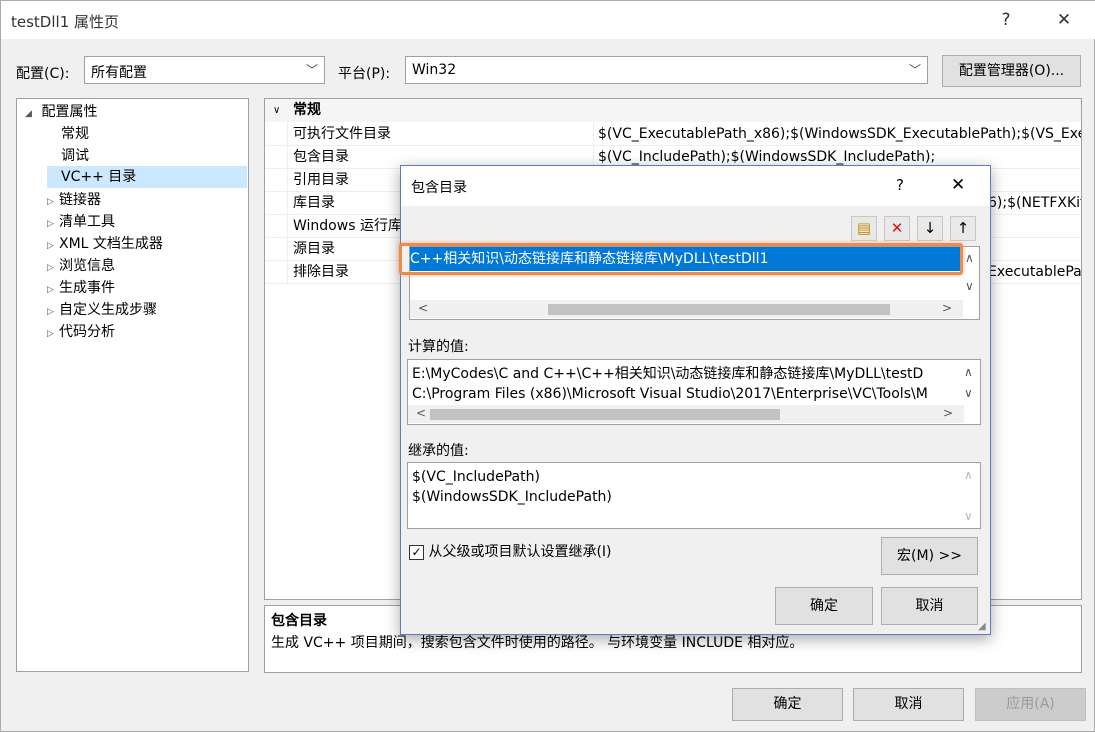  What do you see at coordinates (80, 200) in the screenshot?
I see `tree-item-label: 链接器` at bounding box center [80, 200].